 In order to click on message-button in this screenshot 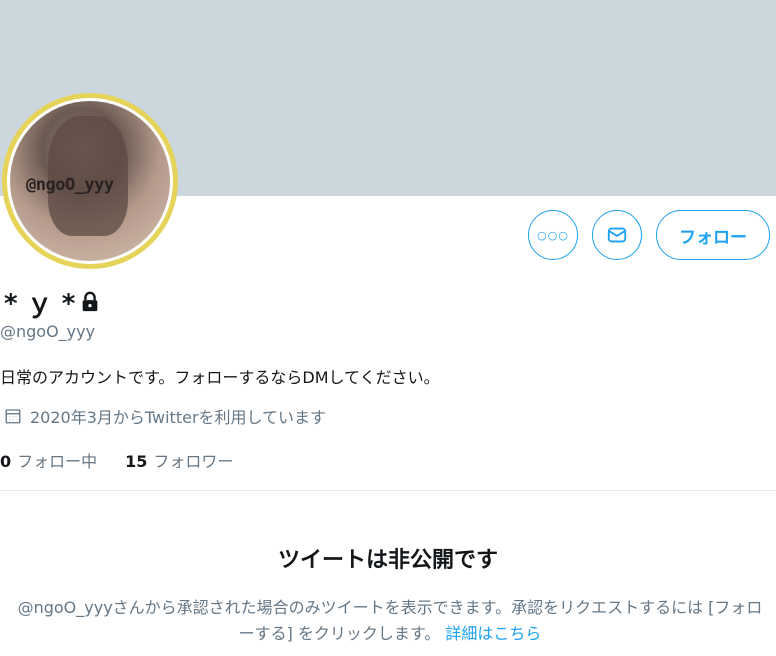, I will do `click(617, 235)`.